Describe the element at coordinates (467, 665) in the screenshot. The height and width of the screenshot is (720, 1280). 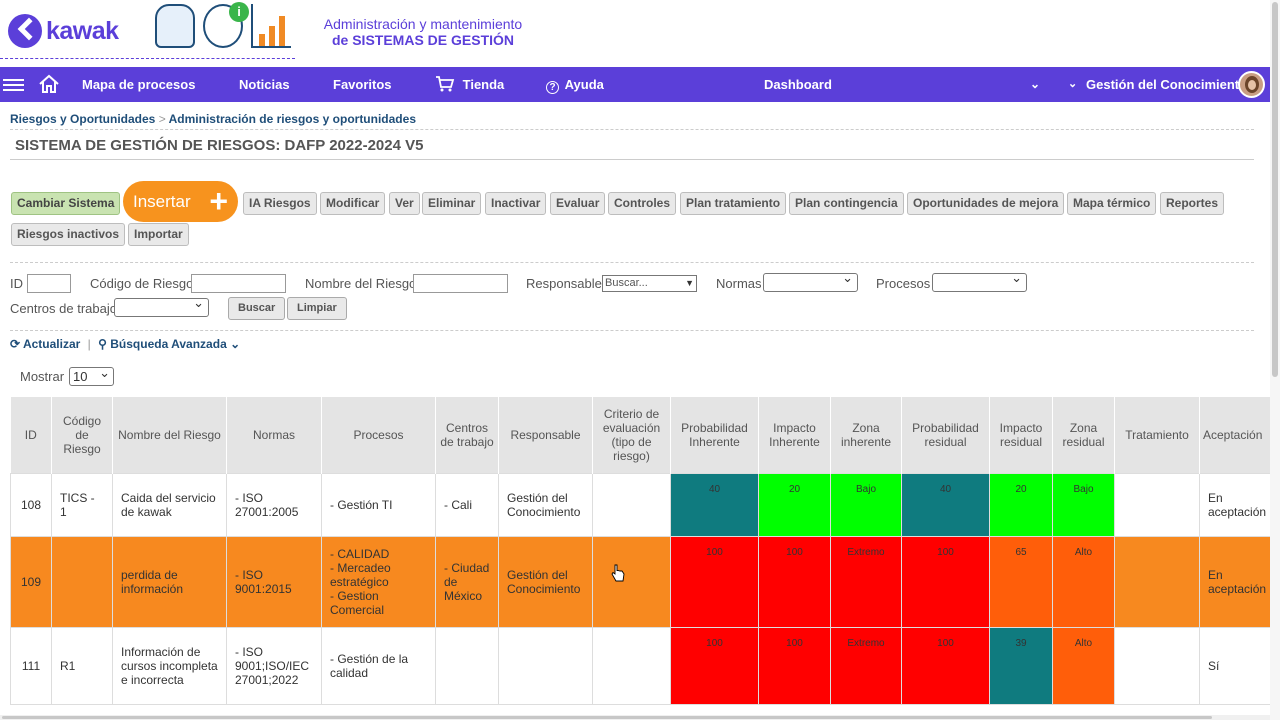
I see `cell-centers` at that location.